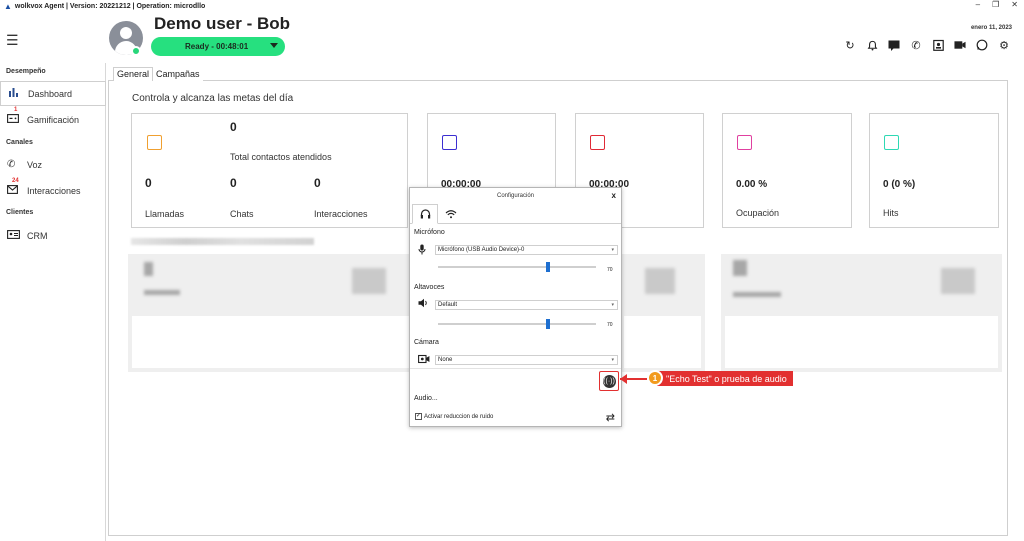 Image resolution: width=1024 pixels, height=541 pixels. I want to click on chevron-down-icon: ▾, so click(612, 305).